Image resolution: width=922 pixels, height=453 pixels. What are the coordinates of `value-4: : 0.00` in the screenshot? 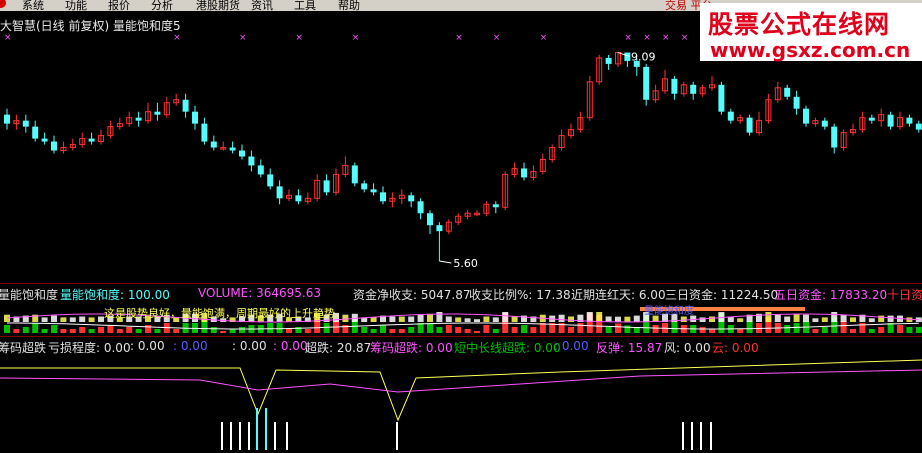 It's located at (290, 346).